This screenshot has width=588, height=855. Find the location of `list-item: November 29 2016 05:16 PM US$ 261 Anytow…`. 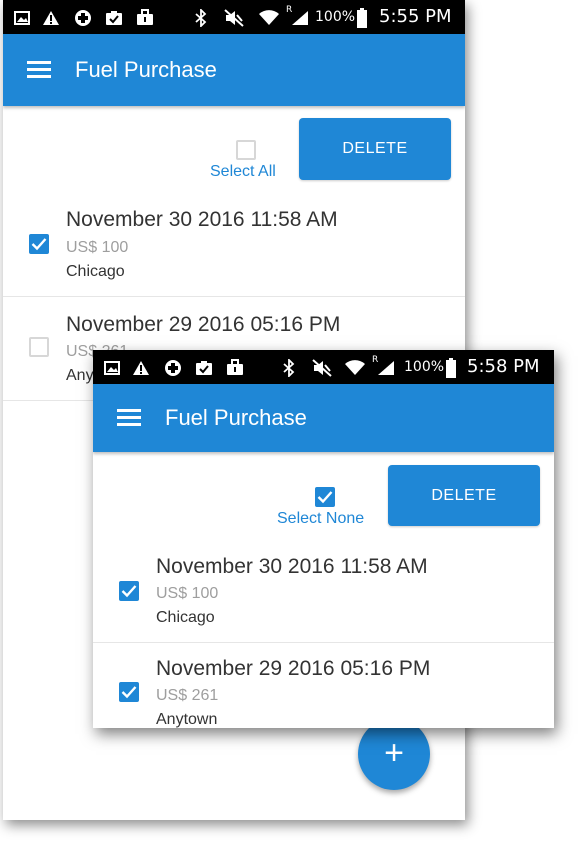

list-item: November 29 2016 05:16 PM US$ 261 Anytow… is located at coordinates (323, 685).